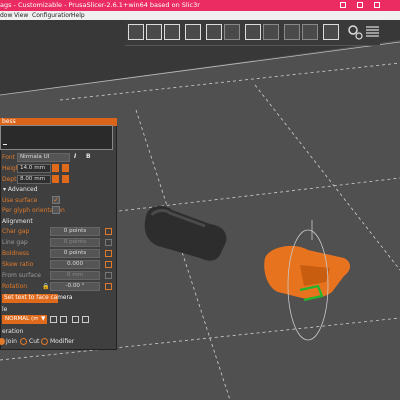 The height and width of the screenshot is (400, 400). Describe the element at coordinates (108, 264) in the screenshot. I see `skew-ratio-edit-icon` at that location.